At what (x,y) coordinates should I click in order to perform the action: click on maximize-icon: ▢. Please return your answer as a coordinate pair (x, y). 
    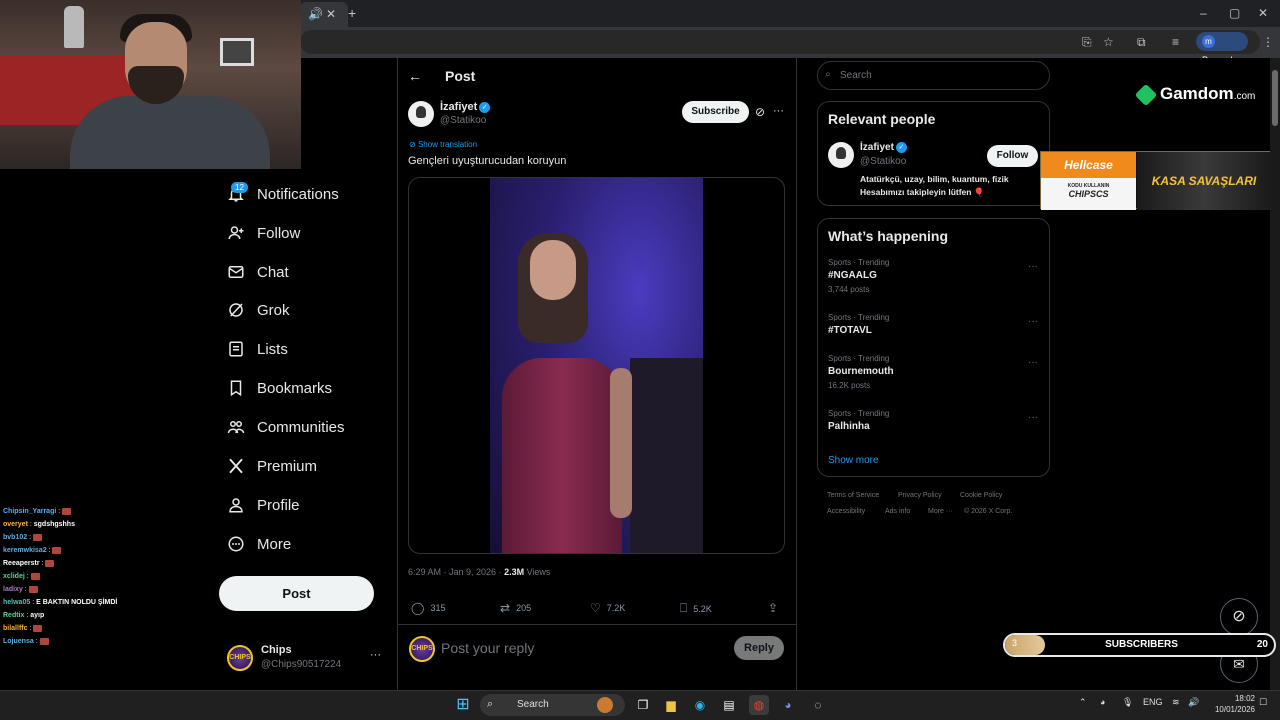
    Looking at the image, I should click on (1234, 13).